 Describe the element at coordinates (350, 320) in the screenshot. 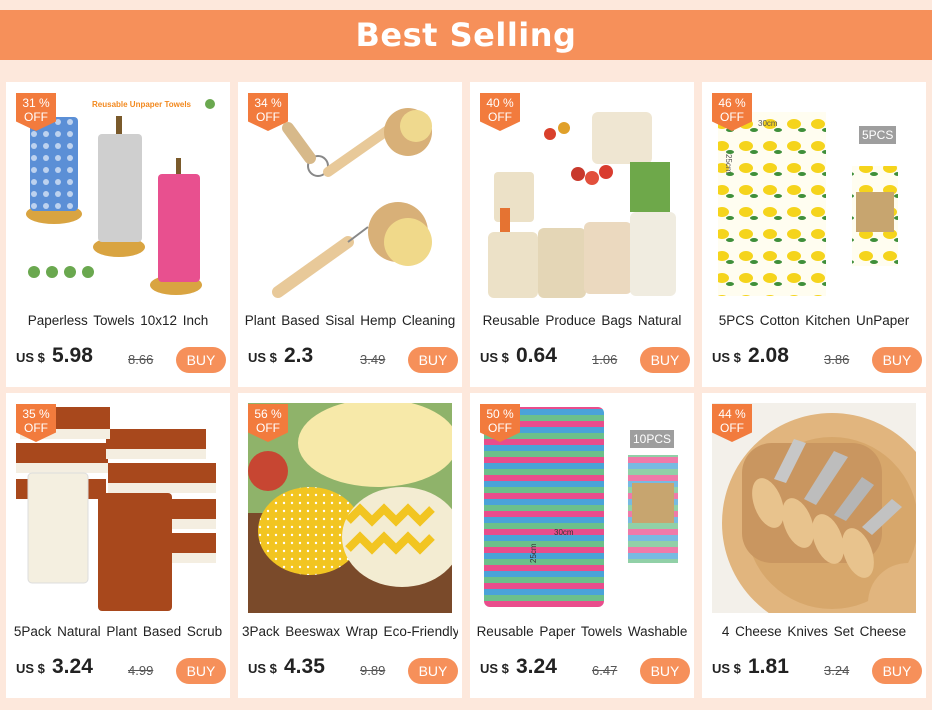

I see `product-title: Plant Based Sisal Hemp Cleaning` at that location.